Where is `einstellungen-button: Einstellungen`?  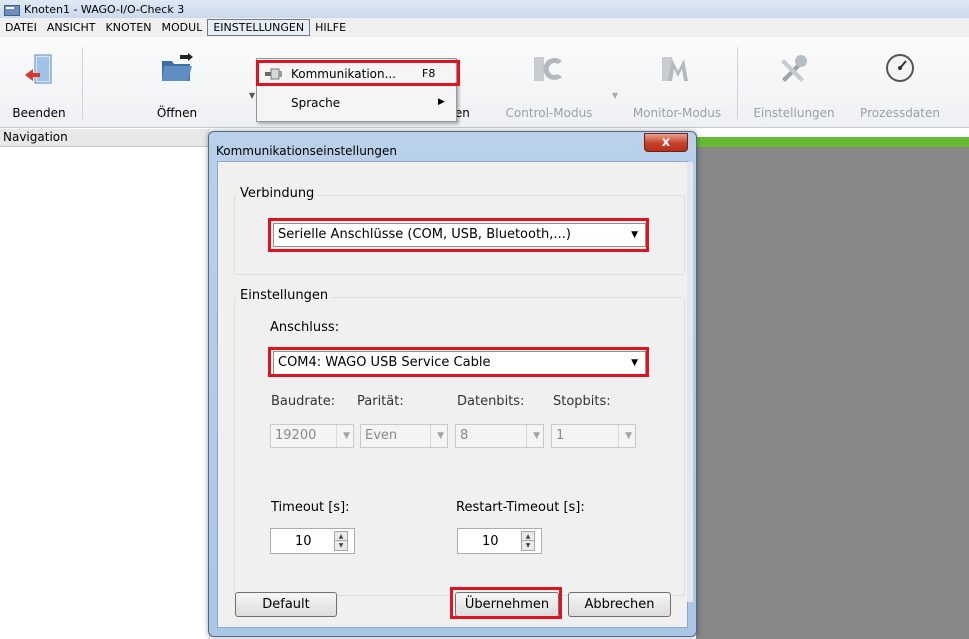 einstellungen-button: Einstellungen is located at coordinates (794, 81).